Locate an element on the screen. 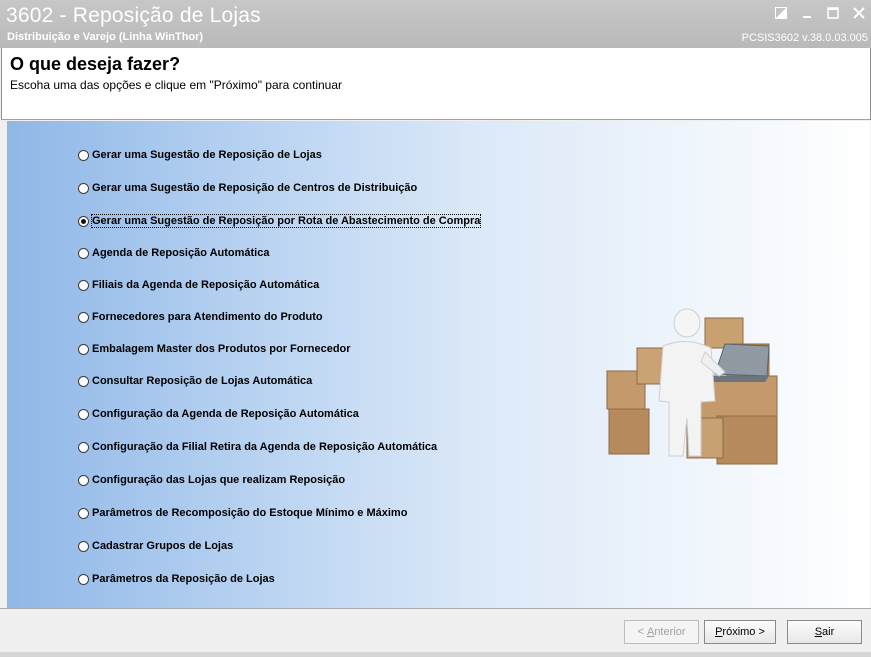 This screenshot has height=657, width=871. option-radio-1: Gerar uma Sugestão de Reposição de Lojas is located at coordinates (200, 155).